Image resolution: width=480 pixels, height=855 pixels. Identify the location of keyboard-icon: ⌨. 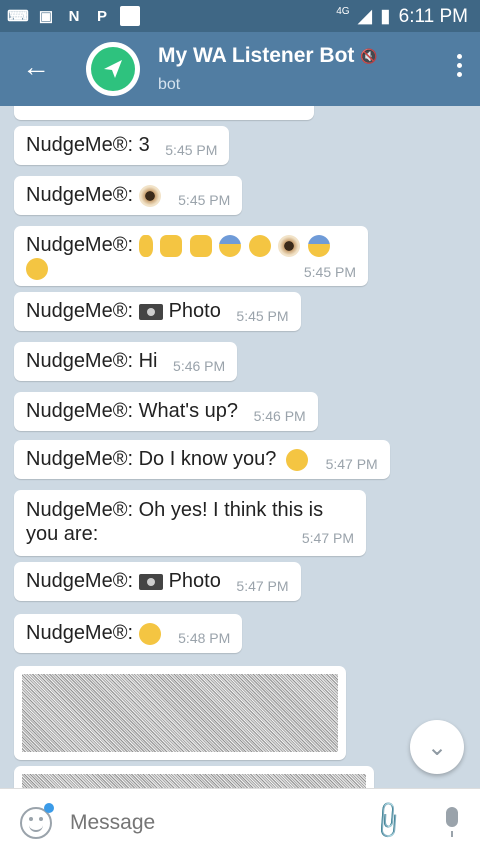
(18, 16).